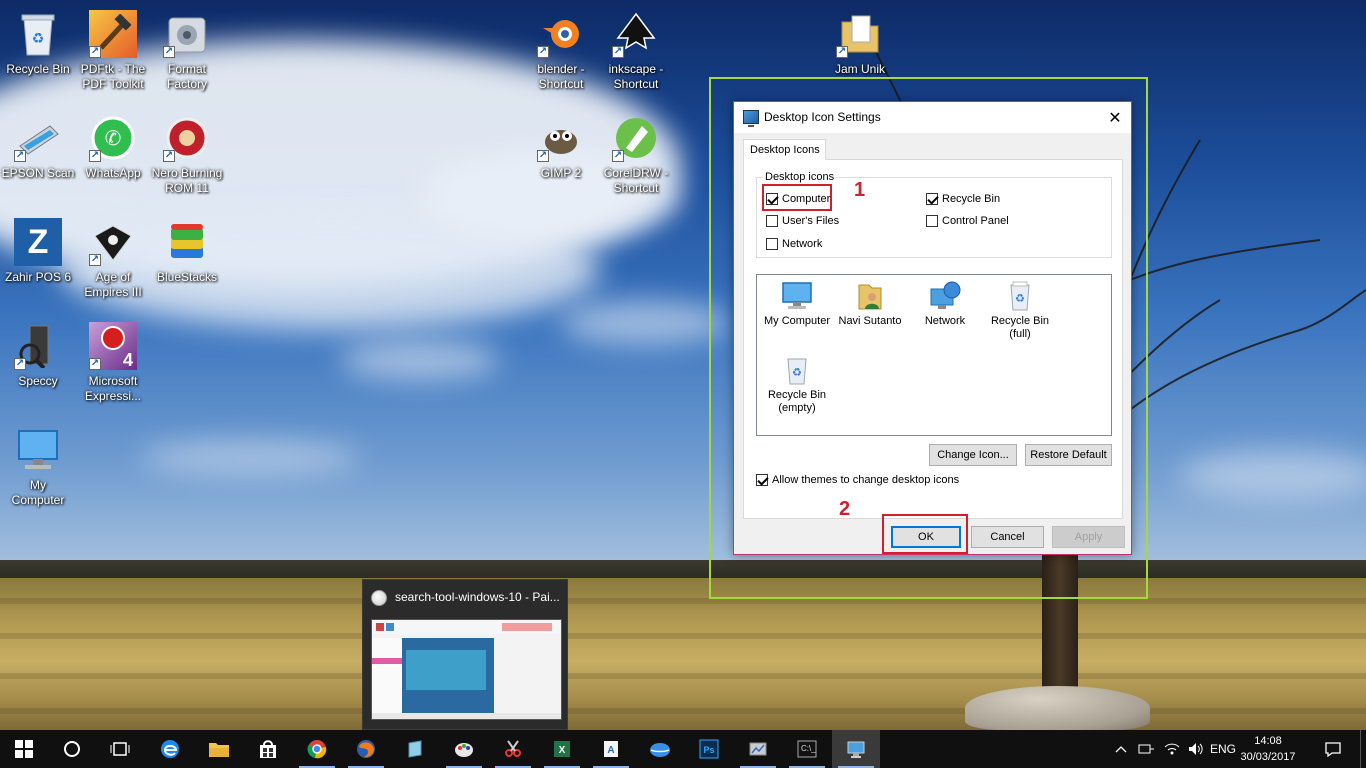  I want to click on taskbar-cmd: C:\_, so click(807, 749).